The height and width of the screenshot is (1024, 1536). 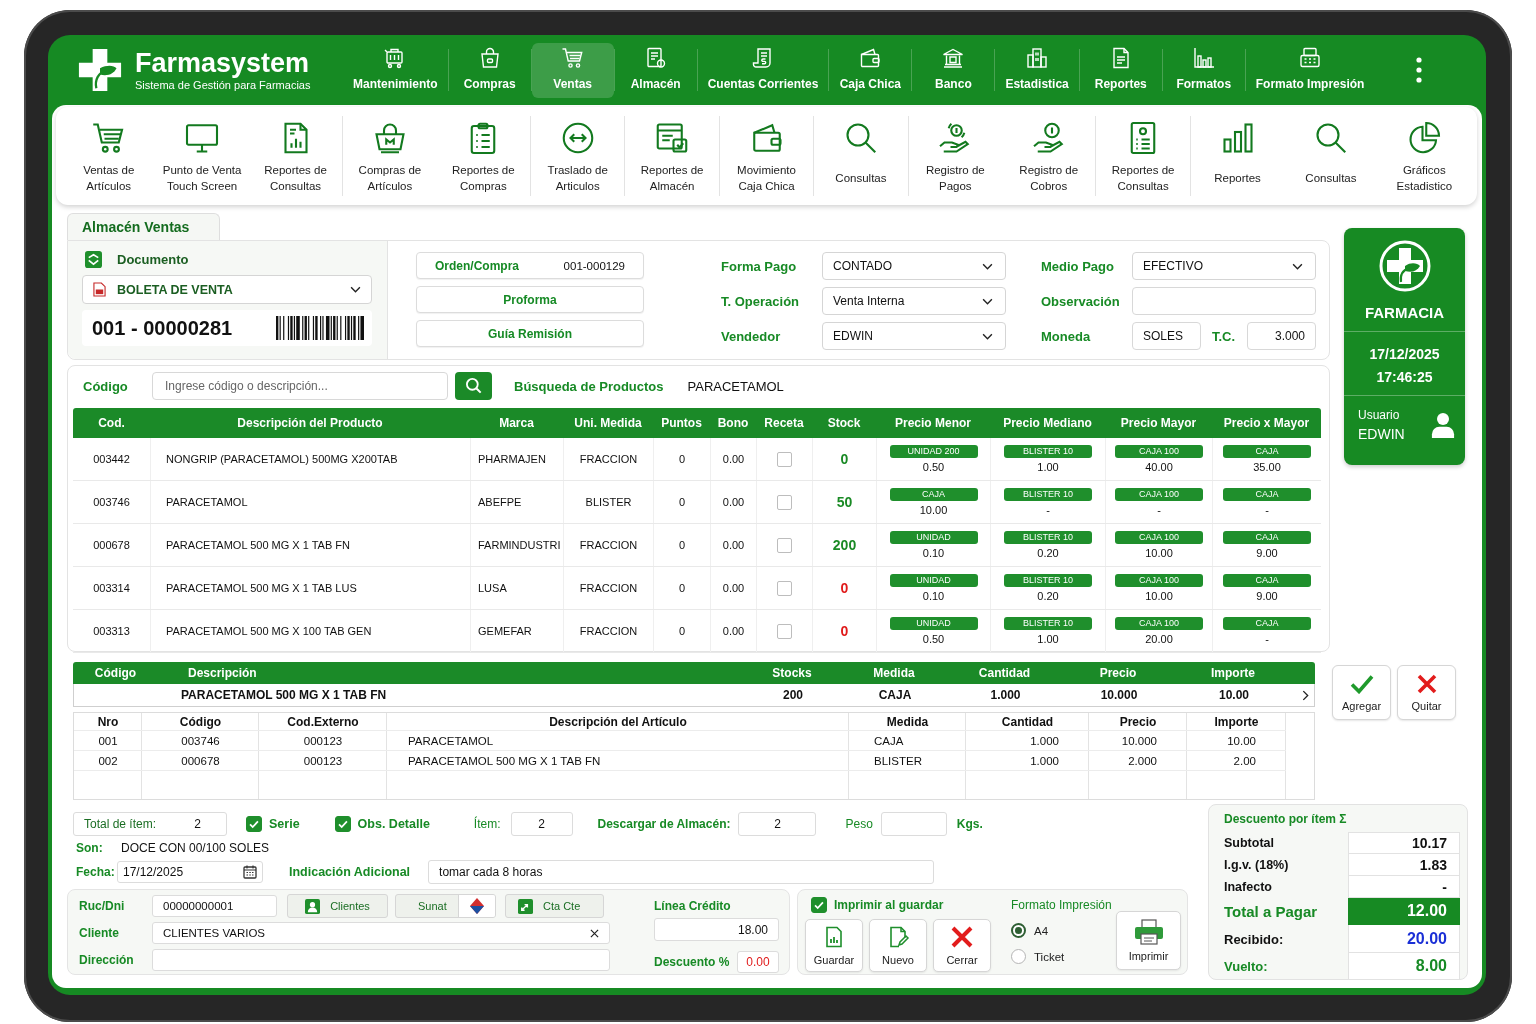 What do you see at coordinates (969, 824) in the screenshot?
I see `unit-label: Kgs.` at bounding box center [969, 824].